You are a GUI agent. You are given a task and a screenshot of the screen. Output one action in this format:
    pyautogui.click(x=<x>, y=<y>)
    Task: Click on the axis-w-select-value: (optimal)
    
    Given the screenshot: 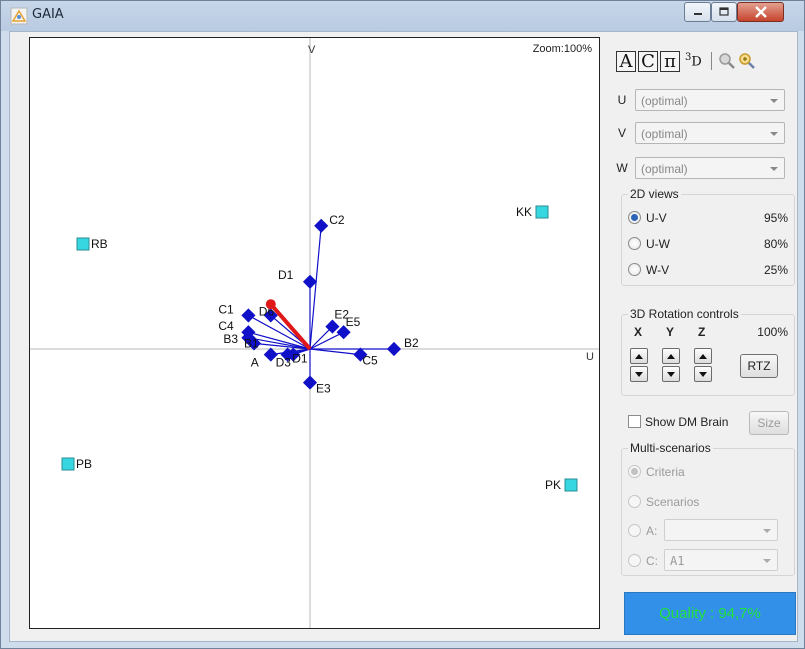 What is the action you would take?
    pyautogui.click(x=664, y=169)
    